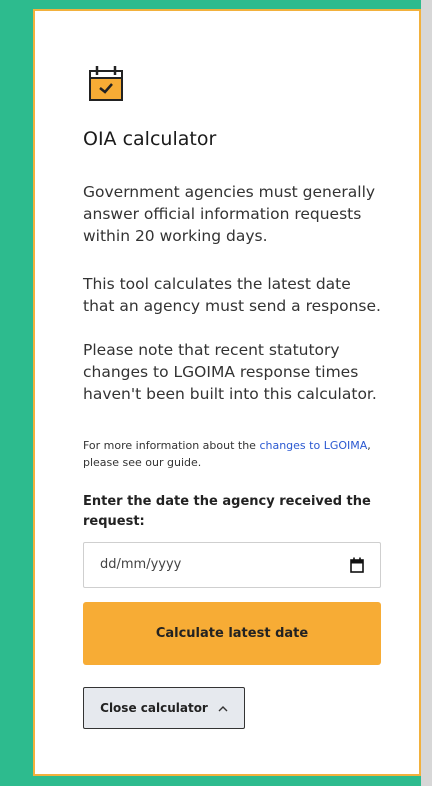 The height and width of the screenshot is (786, 432). What do you see at coordinates (357, 565) in the screenshot?
I see `calendar-icon` at bounding box center [357, 565].